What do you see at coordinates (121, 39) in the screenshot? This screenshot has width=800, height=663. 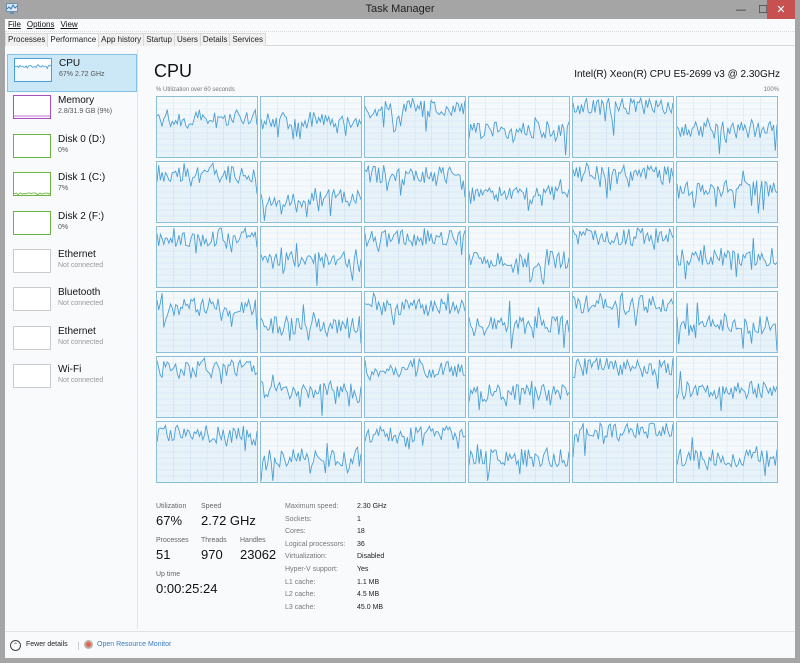 I see `tab-app-history: App history` at bounding box center [121, 39].